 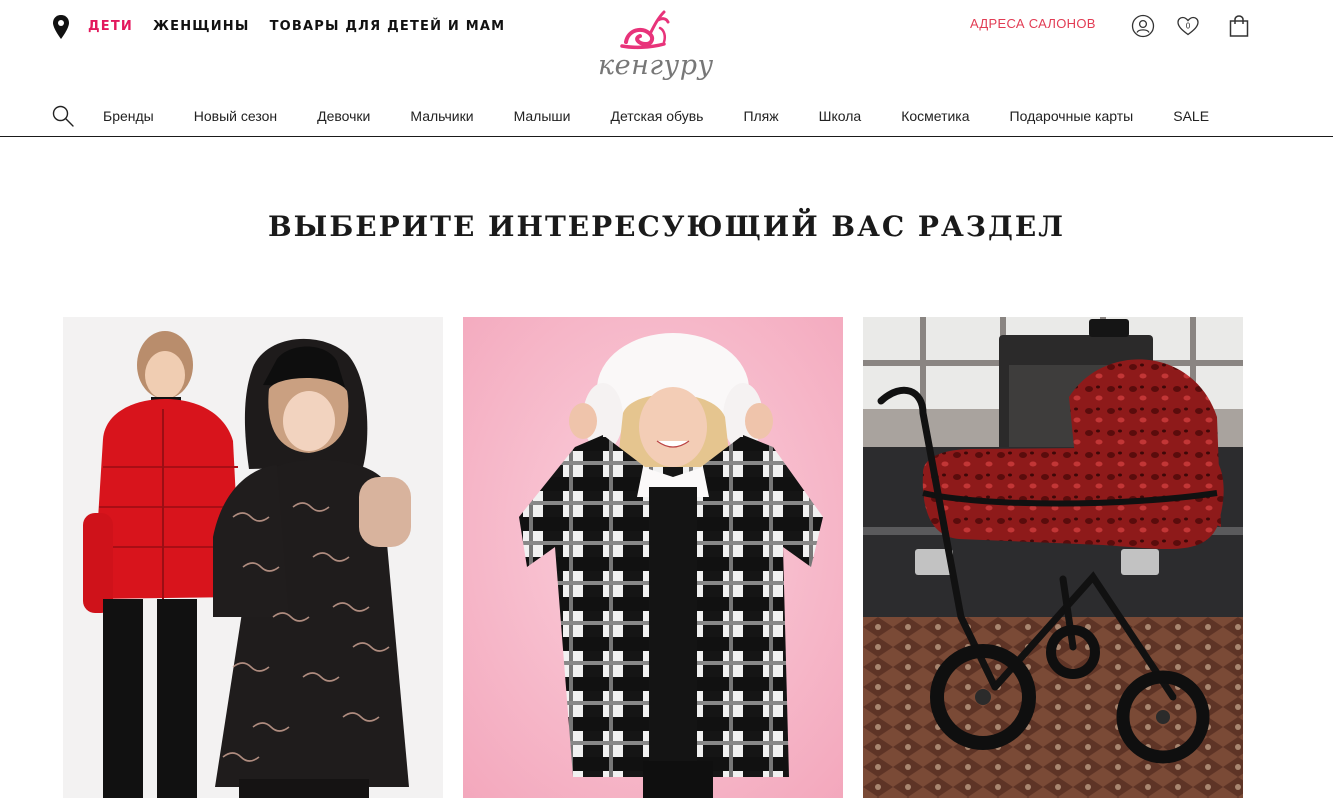 What do you see at coordinates (542, 116) in the screenshot?
I see `nav-babies: Малыши` at bounding box center [542, 116].